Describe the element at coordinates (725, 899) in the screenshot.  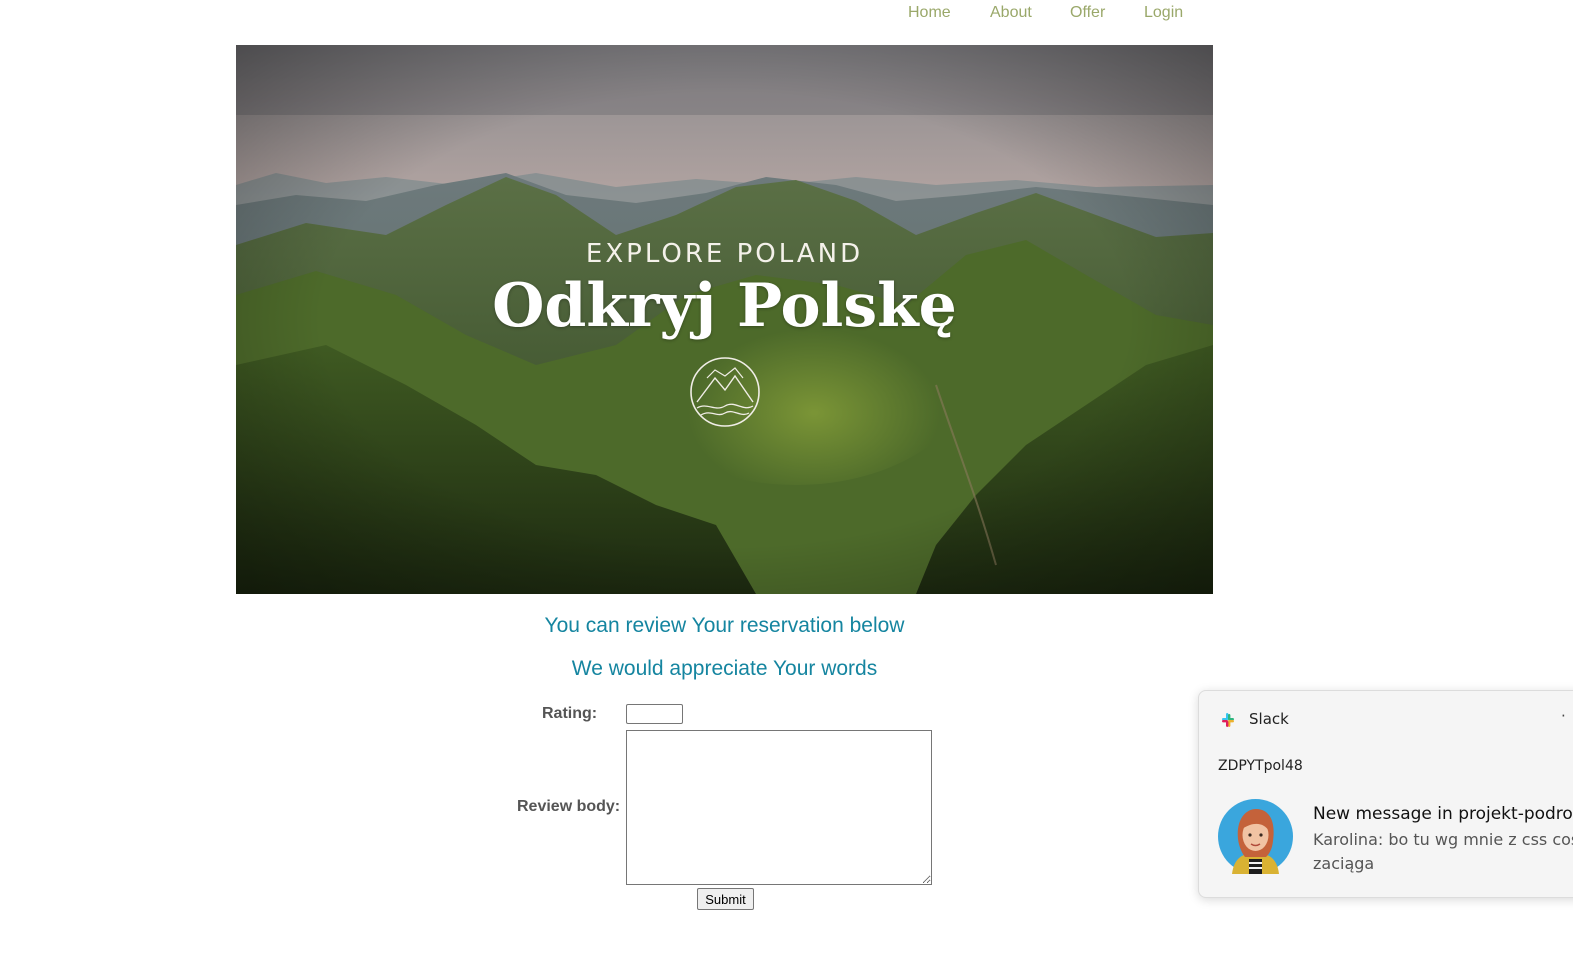
I see `submit-button: Submit` at that location.